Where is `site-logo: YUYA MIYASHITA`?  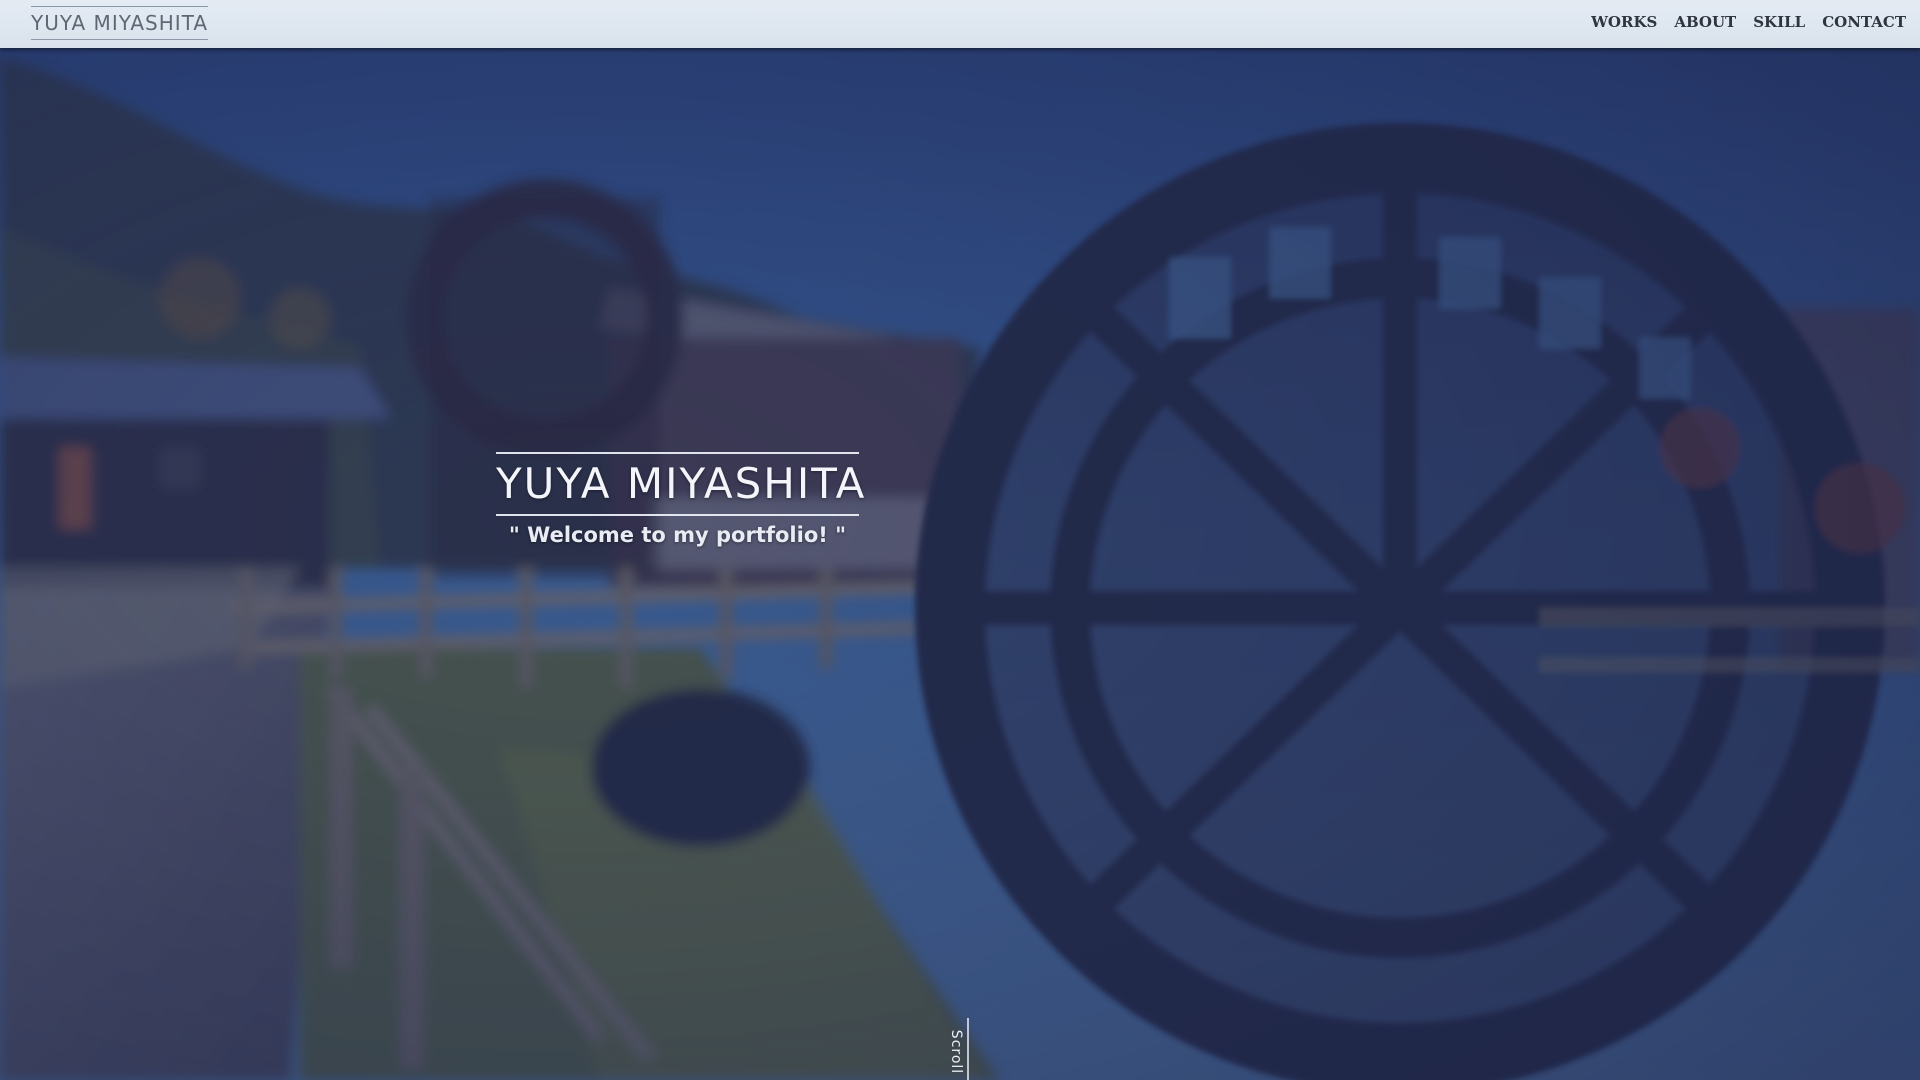 site-logo: YUYA MIYASHITA is located at coordinates (120, 23).